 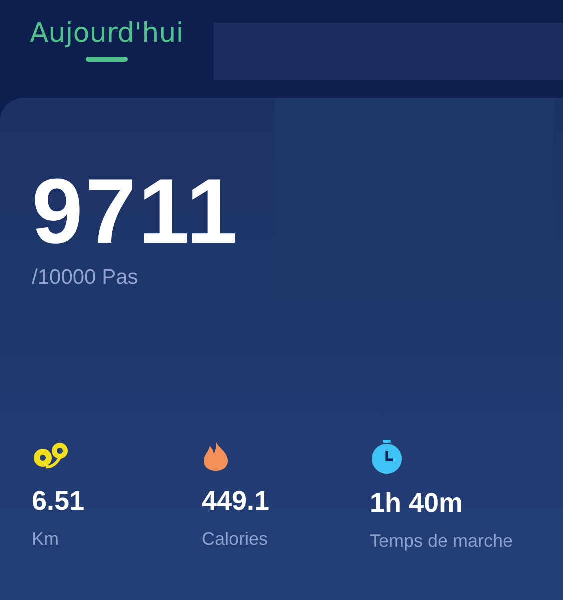 I want to click on flame-icon, so click(x=216, y=456).